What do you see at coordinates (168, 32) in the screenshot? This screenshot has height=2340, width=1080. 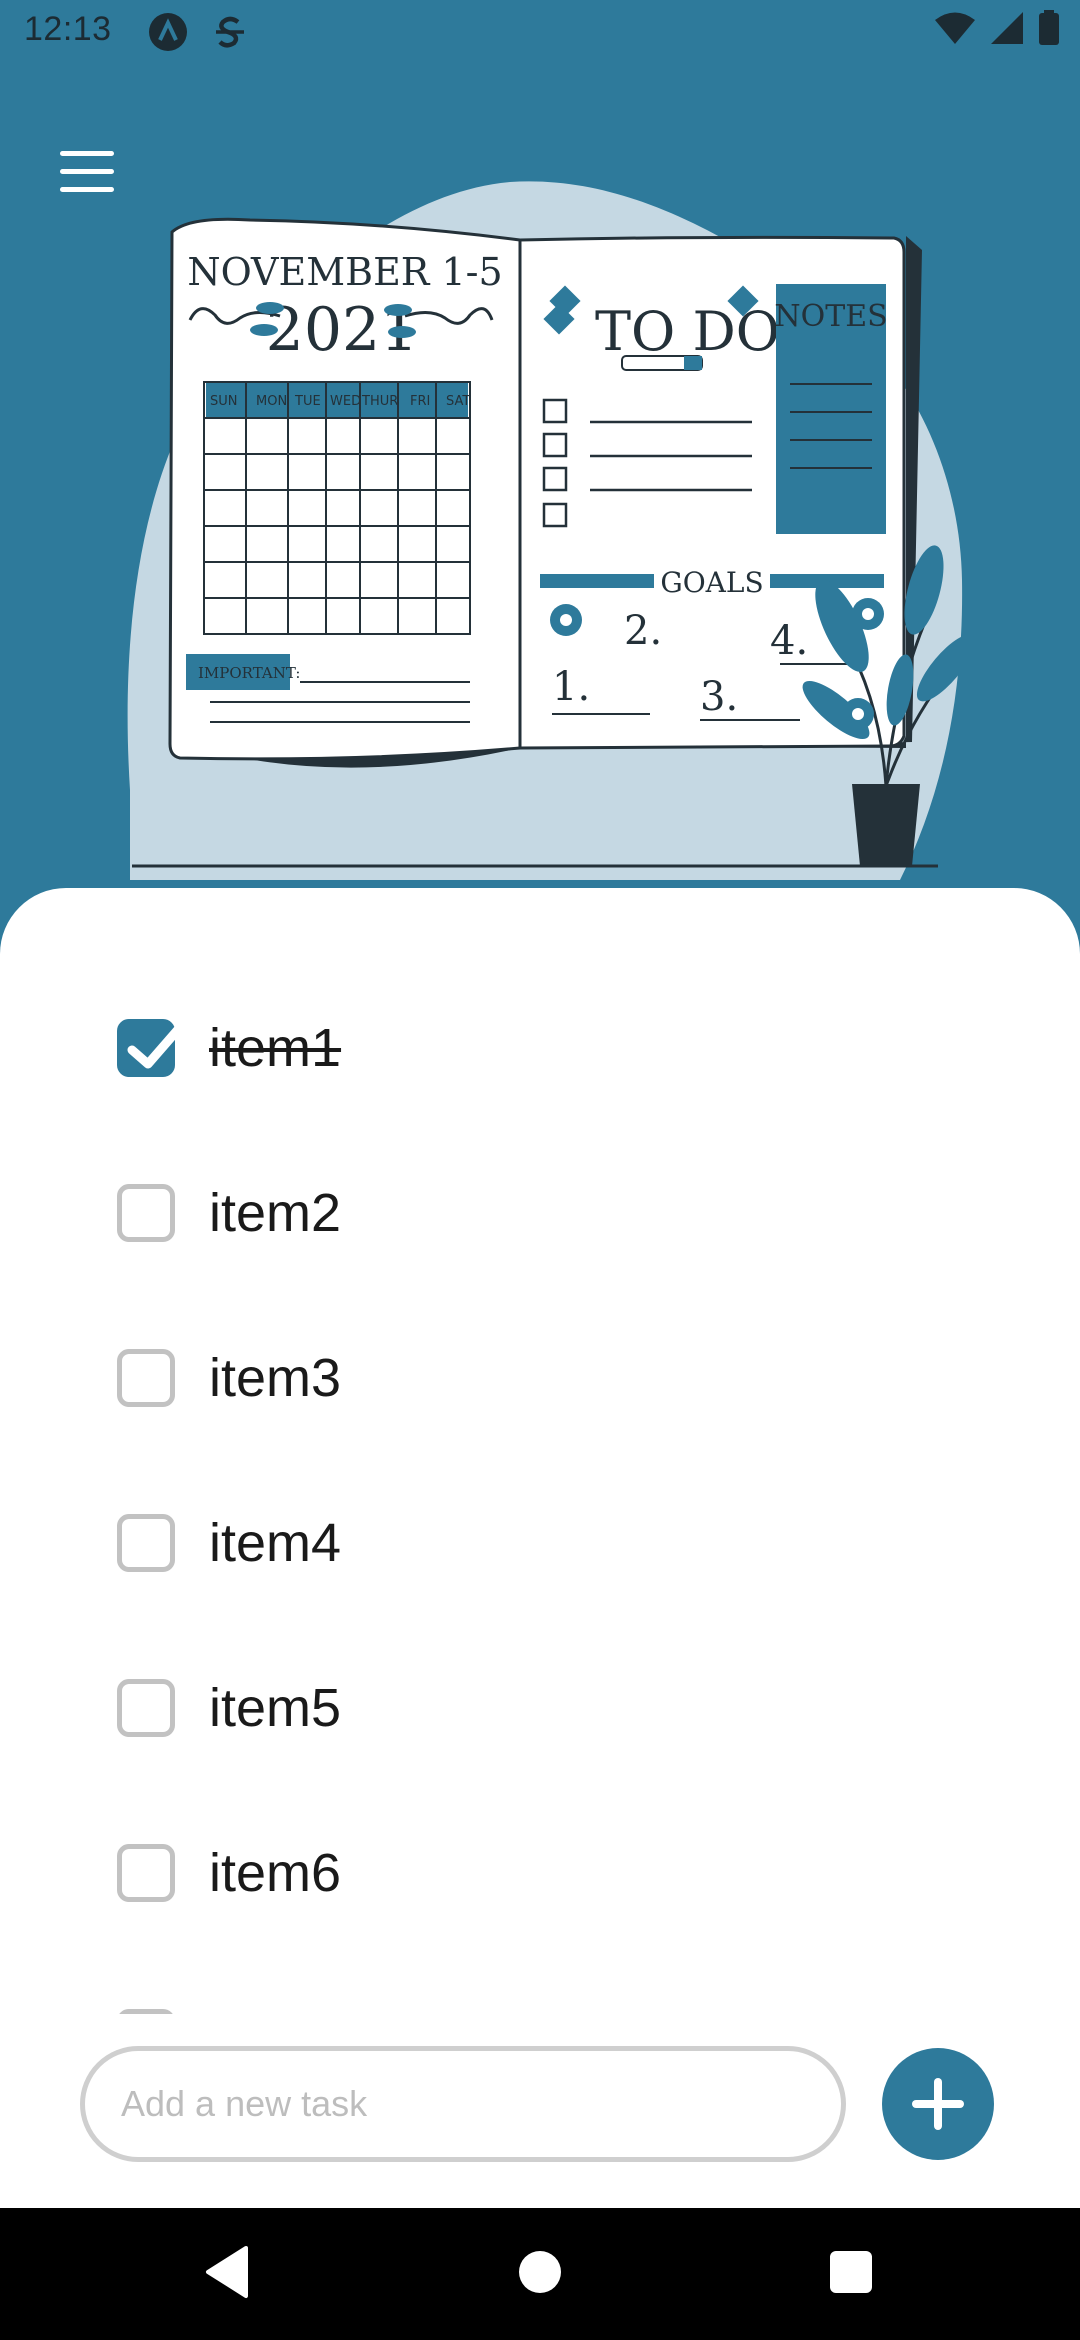 I see `a-badge-icon` at bounding box center [168, 32].